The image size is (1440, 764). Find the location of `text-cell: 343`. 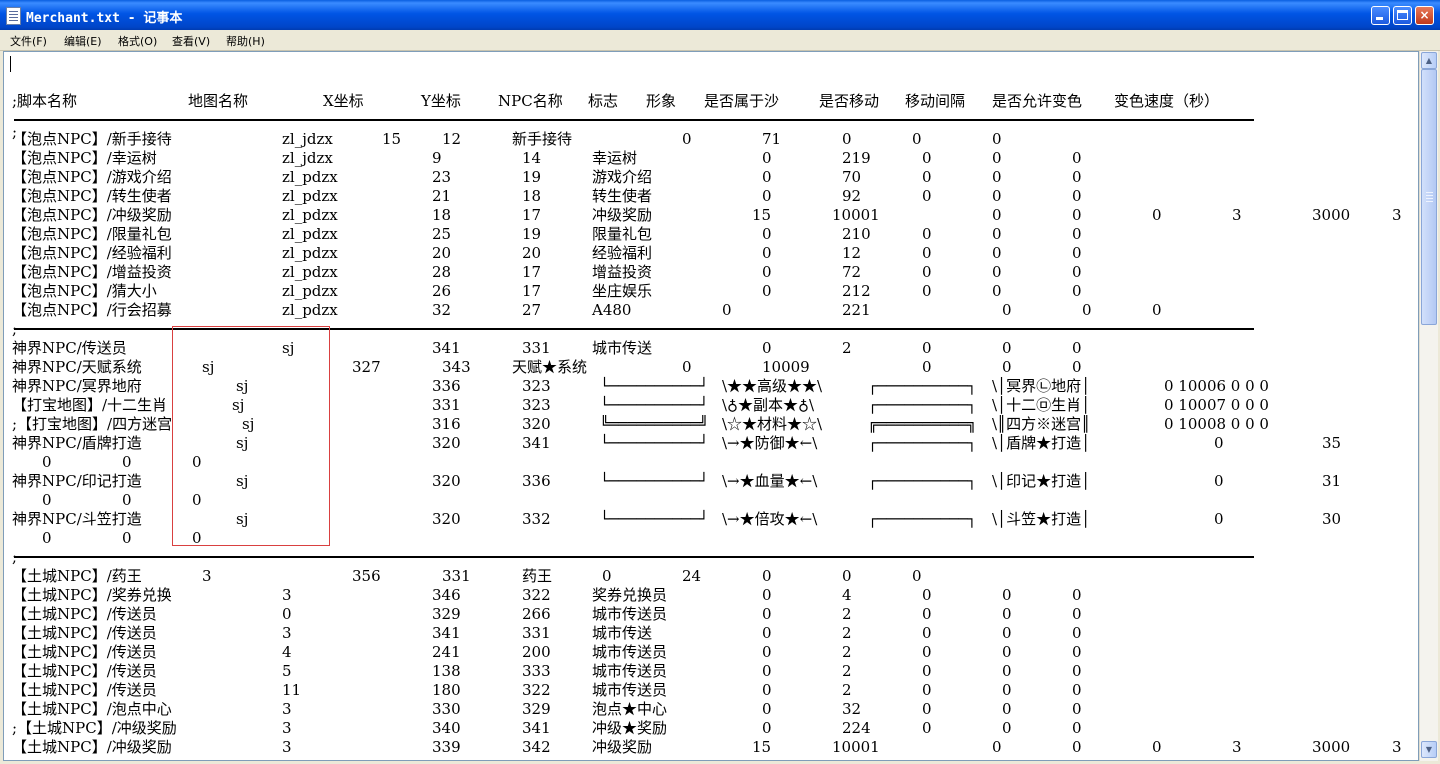

text-cell: 343 is located at coordinates (456, 367).